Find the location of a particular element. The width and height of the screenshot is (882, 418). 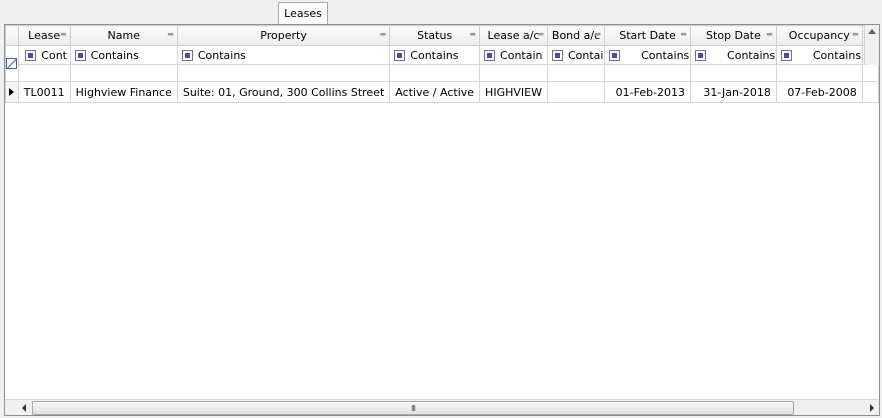

scrollbar-thumb: III is located at coordinates (413, 408).